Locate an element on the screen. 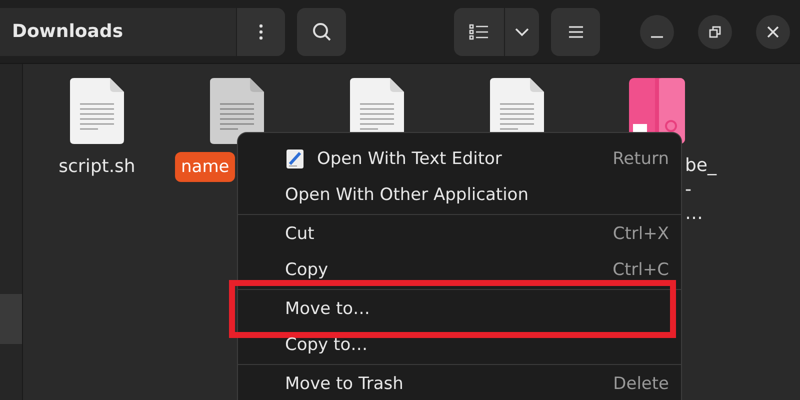 The height and width of the screenshot is (400, 800). list-icon is located at coordinates (479, 32).